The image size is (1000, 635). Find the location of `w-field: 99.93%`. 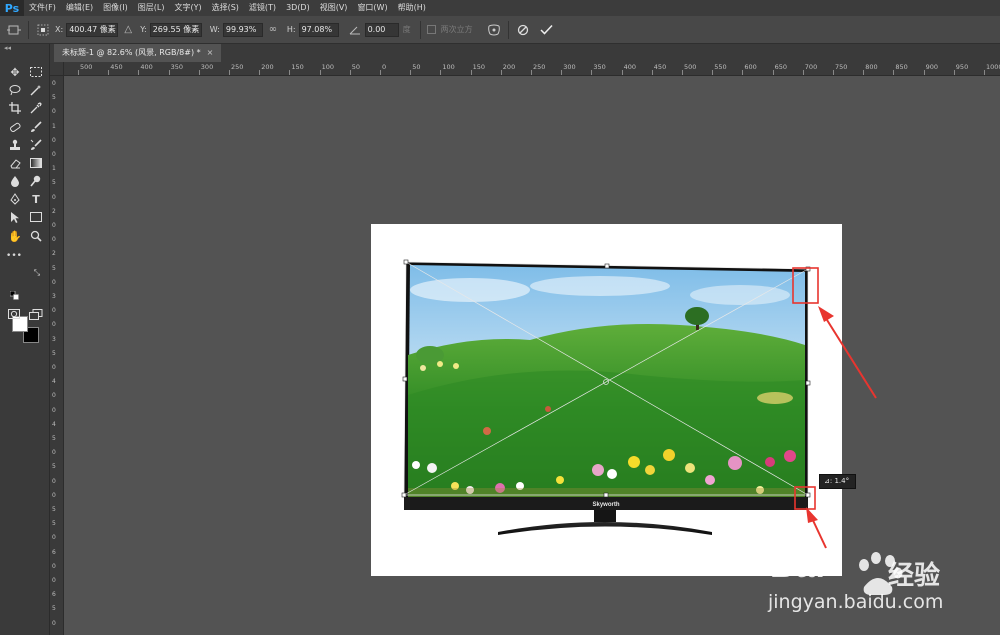

w-field: 99.93% is located at coordinates (242, 29).